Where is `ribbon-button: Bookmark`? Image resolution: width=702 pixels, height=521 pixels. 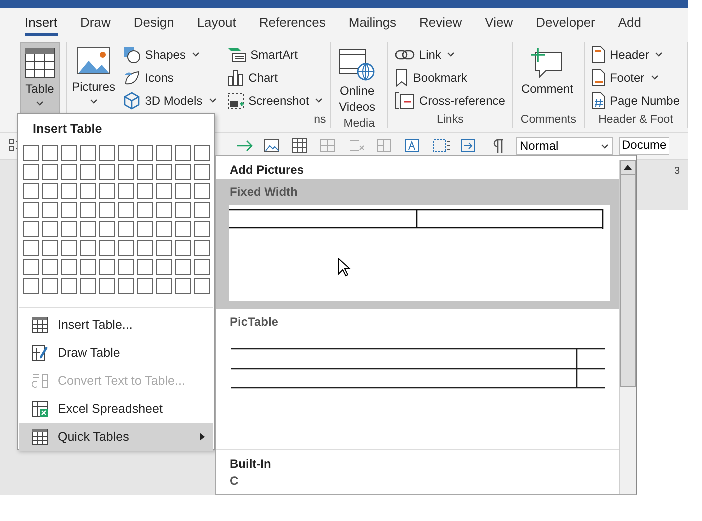
ribbon-button: Bookmark is located at coordinates (450, 77).